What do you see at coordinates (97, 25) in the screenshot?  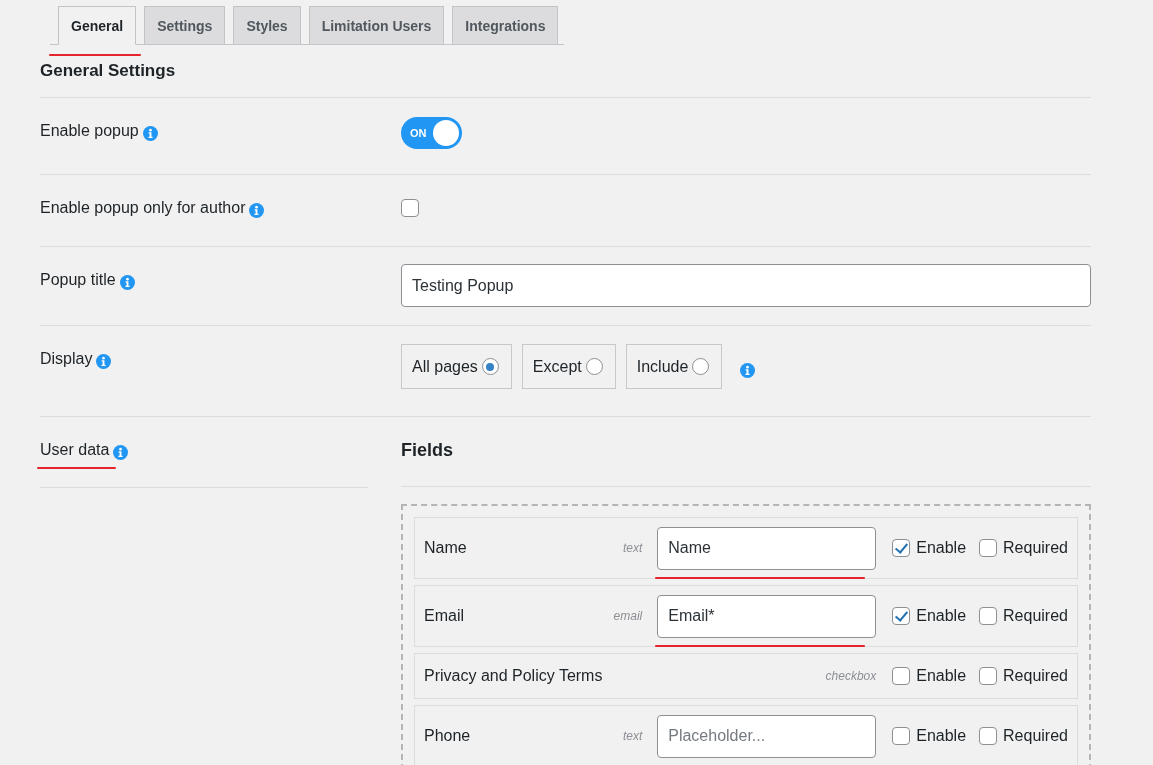 I see `tab: General` at bounding box center [97, 25].